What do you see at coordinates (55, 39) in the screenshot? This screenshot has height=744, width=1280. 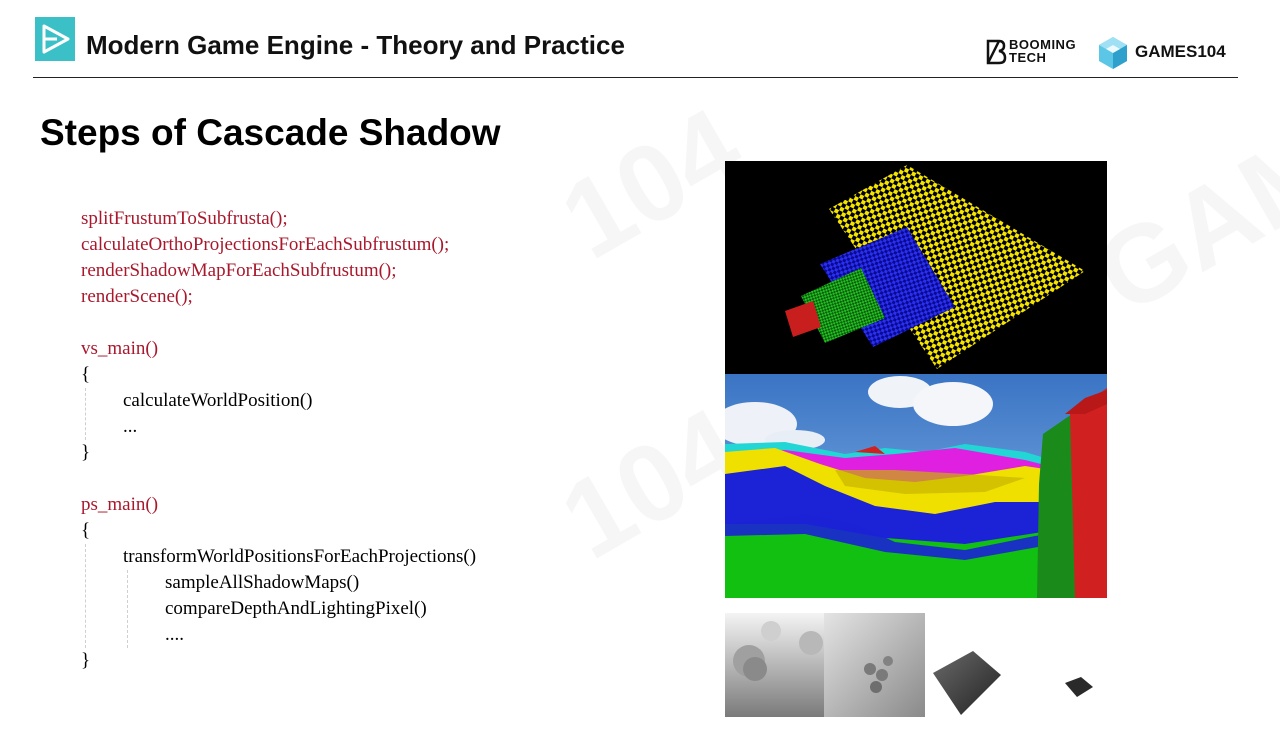 I see `play-arrow-logo-icon` at bounding box center [55, 39].